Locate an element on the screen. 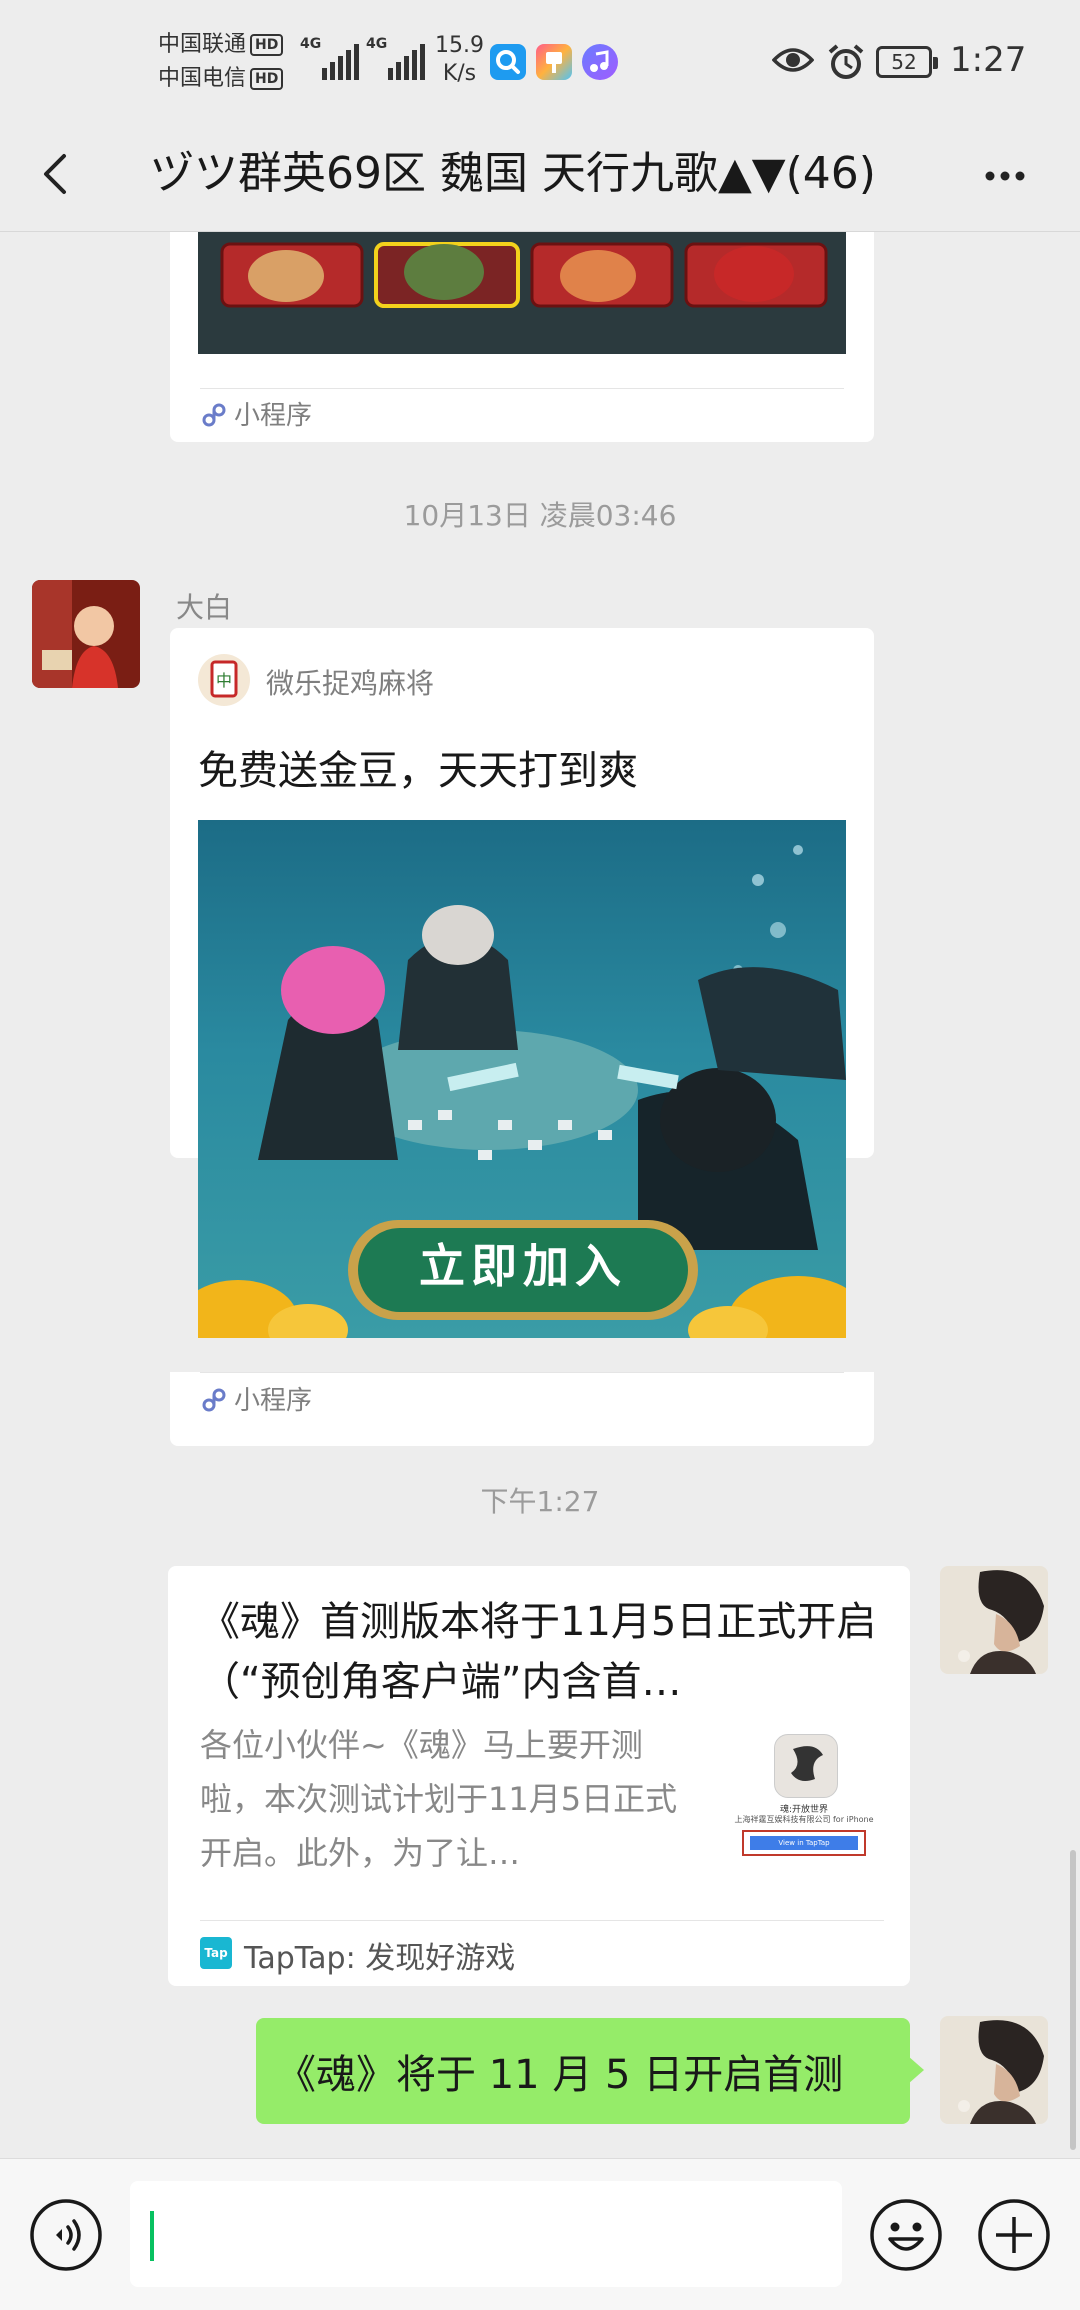 Image resolution: width=1080 pixels, height=2310 pixels. carrier-info: 中国联通 HD 中国电信 HD is located at coordinates (221, 62).